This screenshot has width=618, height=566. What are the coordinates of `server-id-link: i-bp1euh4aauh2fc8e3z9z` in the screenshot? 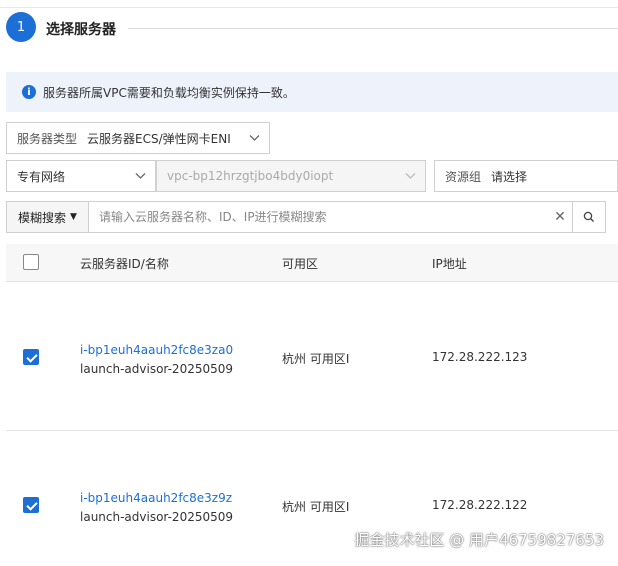 It's located at (156, 498).